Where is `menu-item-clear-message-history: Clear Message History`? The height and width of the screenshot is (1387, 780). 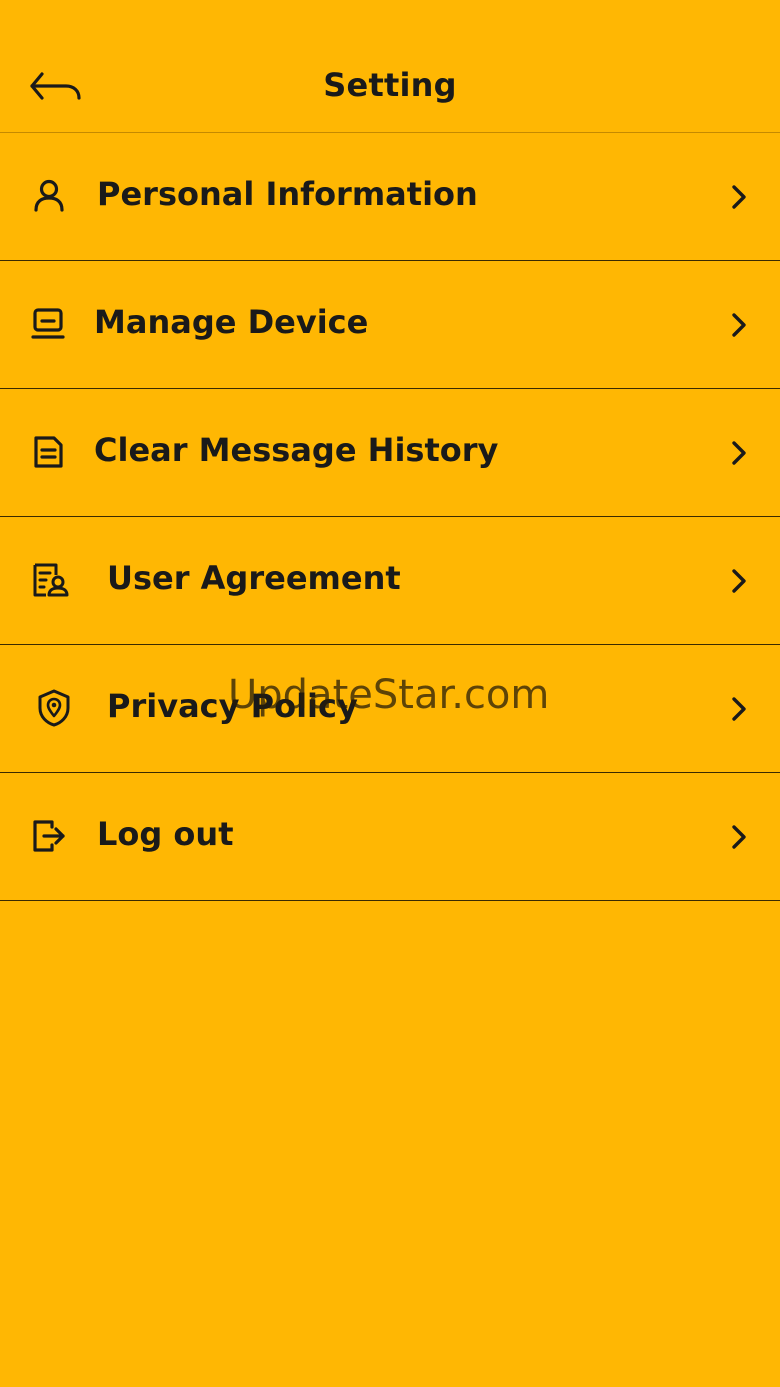 menu-item-clear-message-history: Clear Message History is located at coordinates (390, 453).